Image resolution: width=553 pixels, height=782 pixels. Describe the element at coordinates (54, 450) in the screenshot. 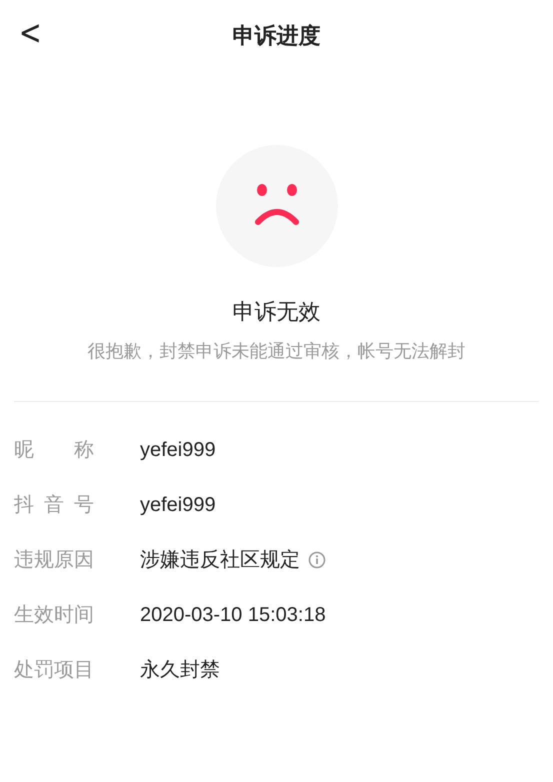

I see `detail-label: 昵称` at that location.